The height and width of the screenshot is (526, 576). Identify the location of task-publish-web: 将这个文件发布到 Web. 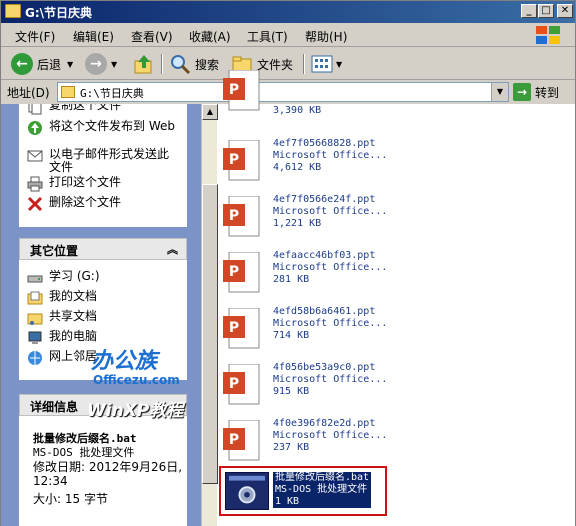
(102, 128).